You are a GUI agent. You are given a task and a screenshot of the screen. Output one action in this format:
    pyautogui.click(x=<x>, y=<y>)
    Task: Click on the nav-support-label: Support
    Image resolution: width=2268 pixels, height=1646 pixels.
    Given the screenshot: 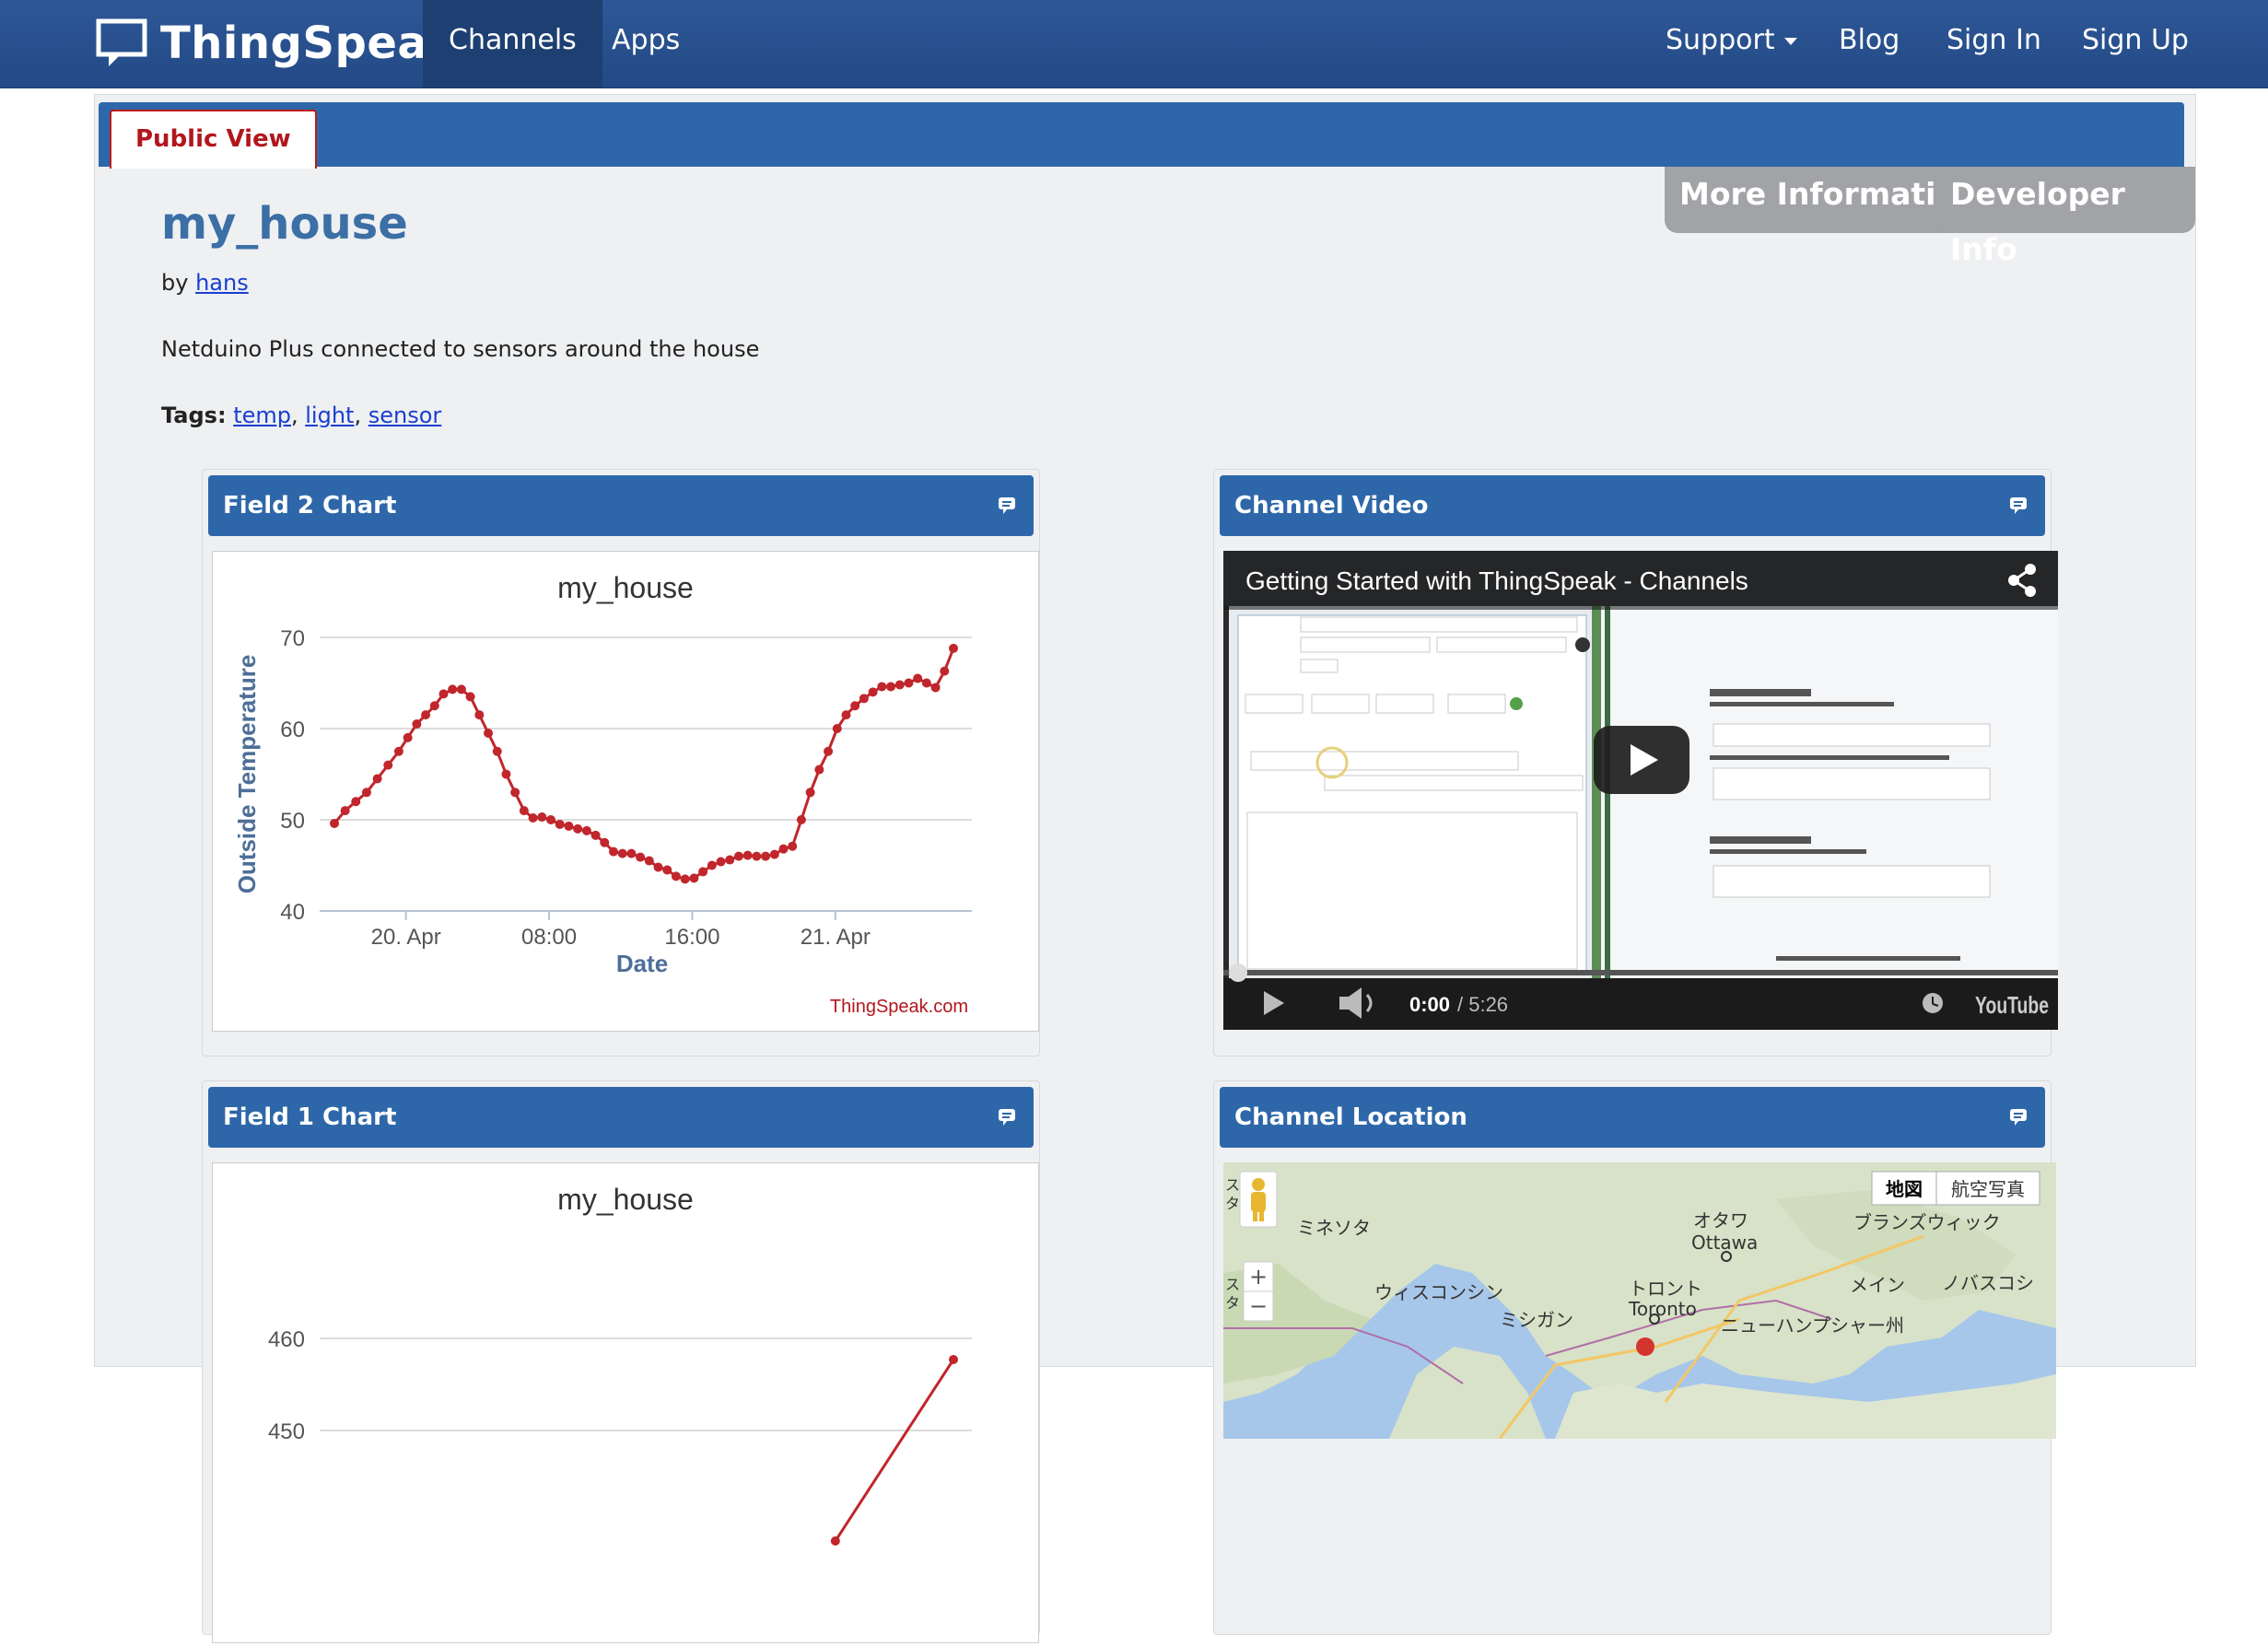 What is the action you would take?
    pyautogui.click(x=1720, y=40)
    